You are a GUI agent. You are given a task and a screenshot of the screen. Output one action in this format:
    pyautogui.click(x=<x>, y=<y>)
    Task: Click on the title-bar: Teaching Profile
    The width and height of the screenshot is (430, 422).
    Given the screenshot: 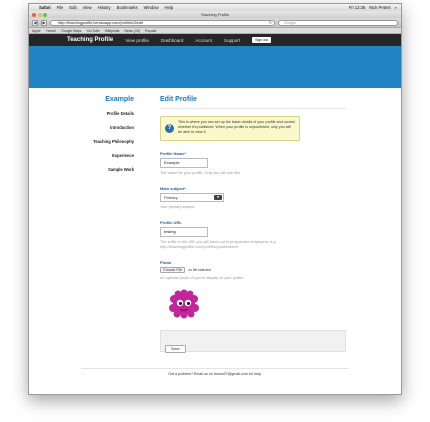 What is the action you would take?
    pyautogui.click(x=215, y=14)
    